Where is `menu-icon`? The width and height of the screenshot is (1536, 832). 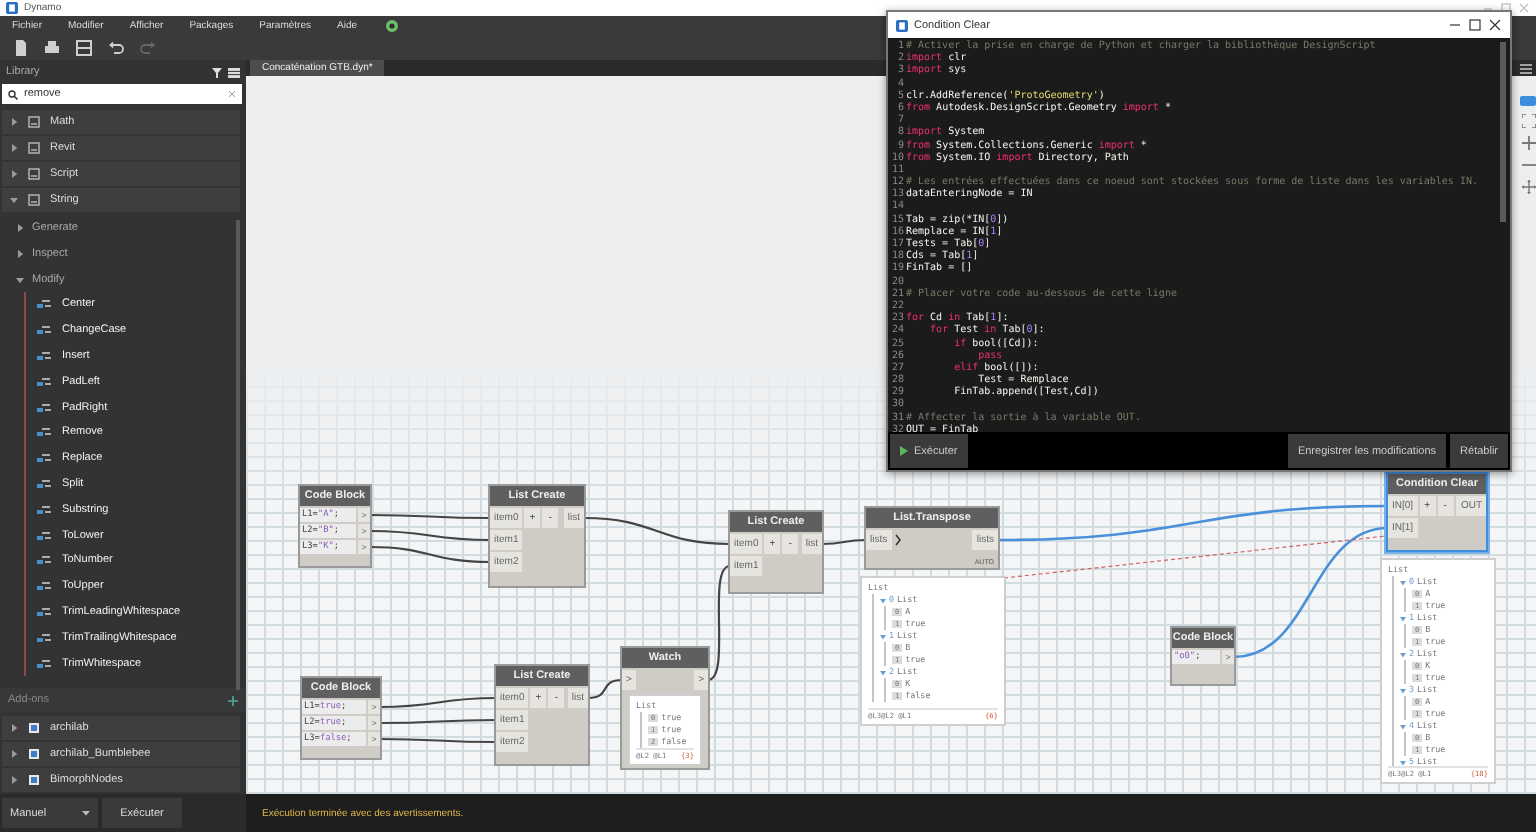 menu-icon is located at coordinates (1526, 68).